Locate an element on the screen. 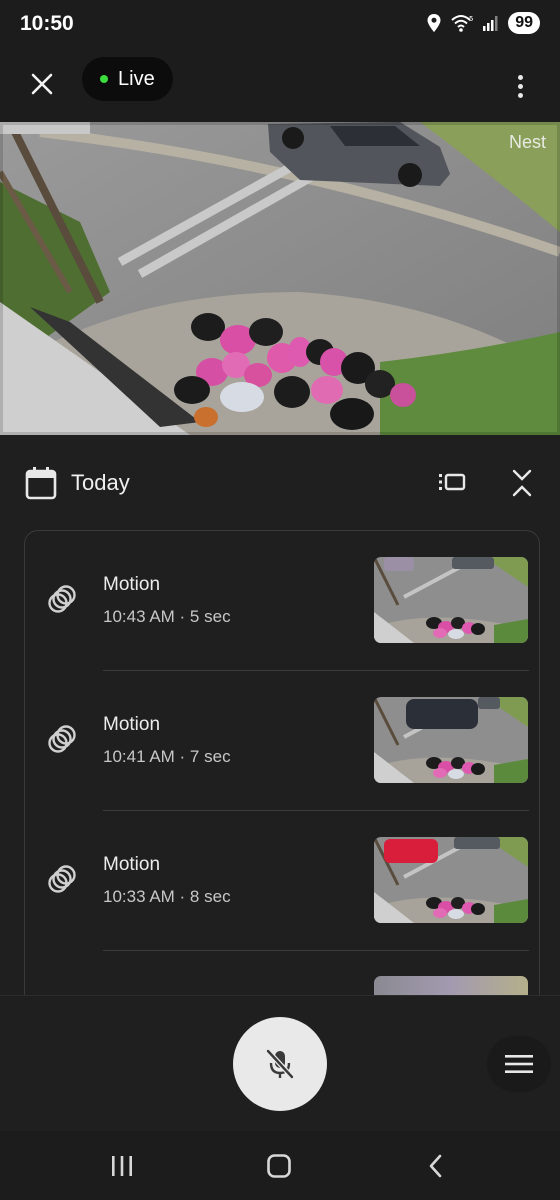  close-button is located at coordinates (42, 84).